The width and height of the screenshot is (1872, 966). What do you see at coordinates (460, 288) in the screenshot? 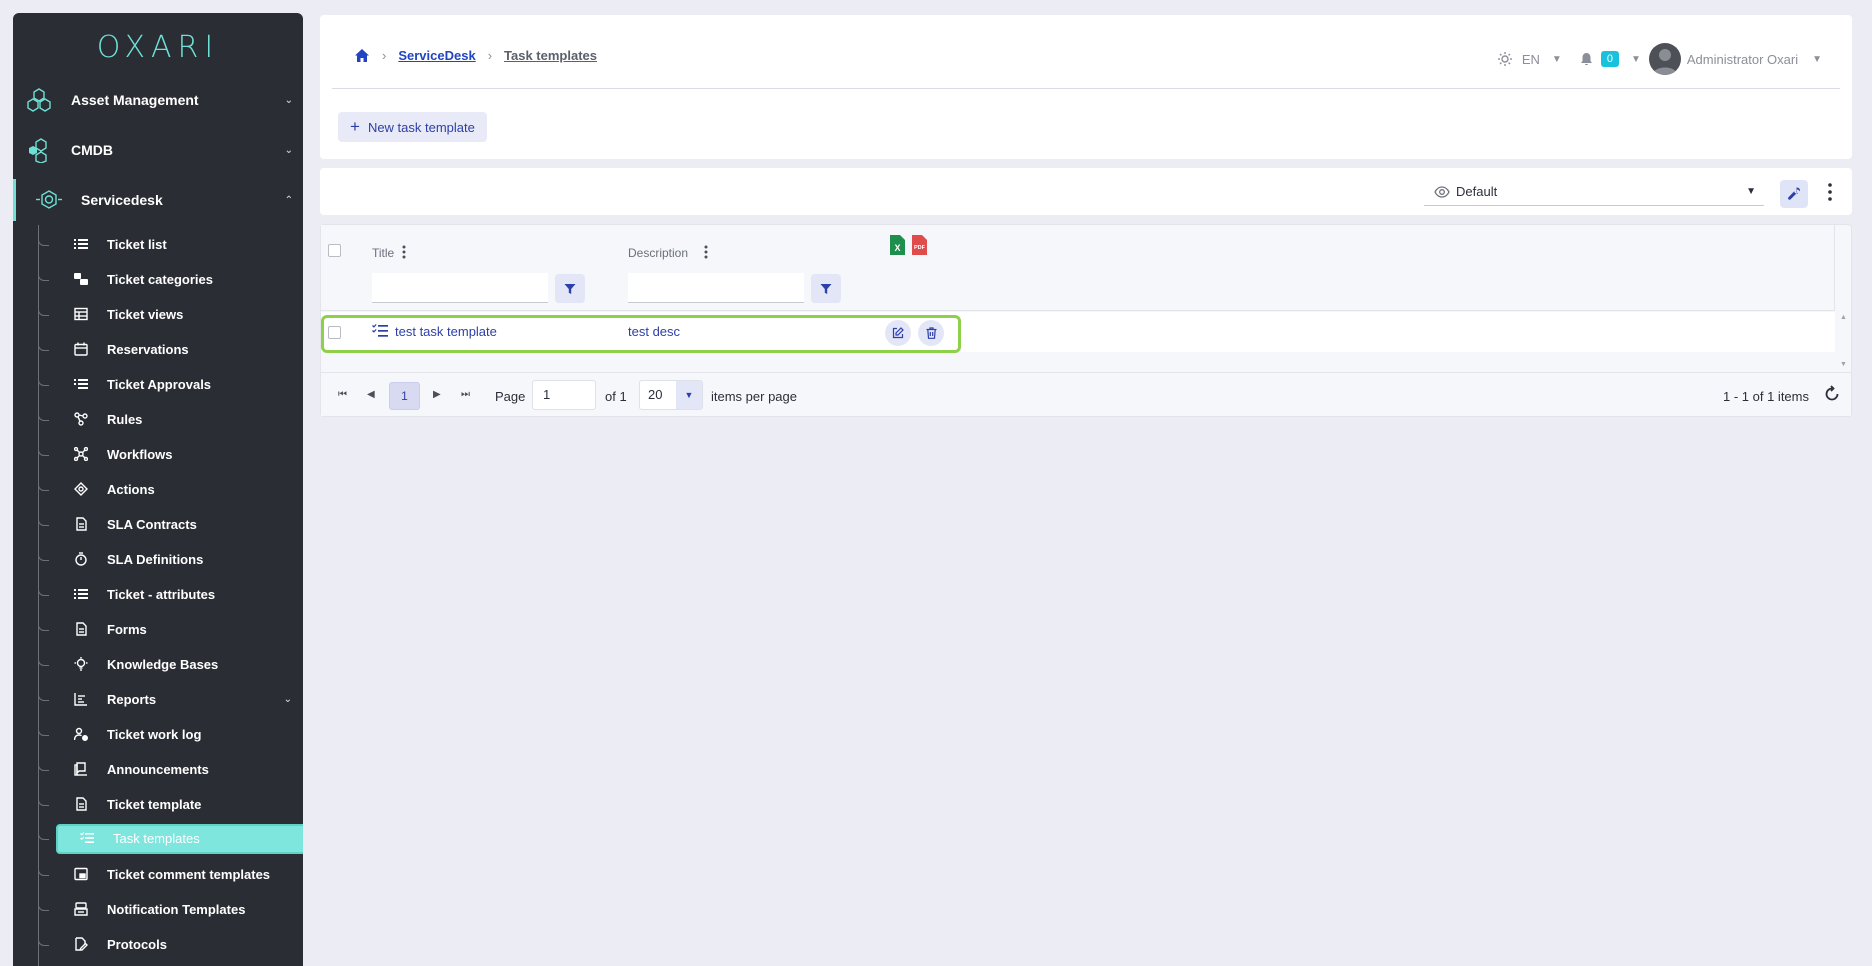
I see `title-filter-input` at bounding box center [460, 288].